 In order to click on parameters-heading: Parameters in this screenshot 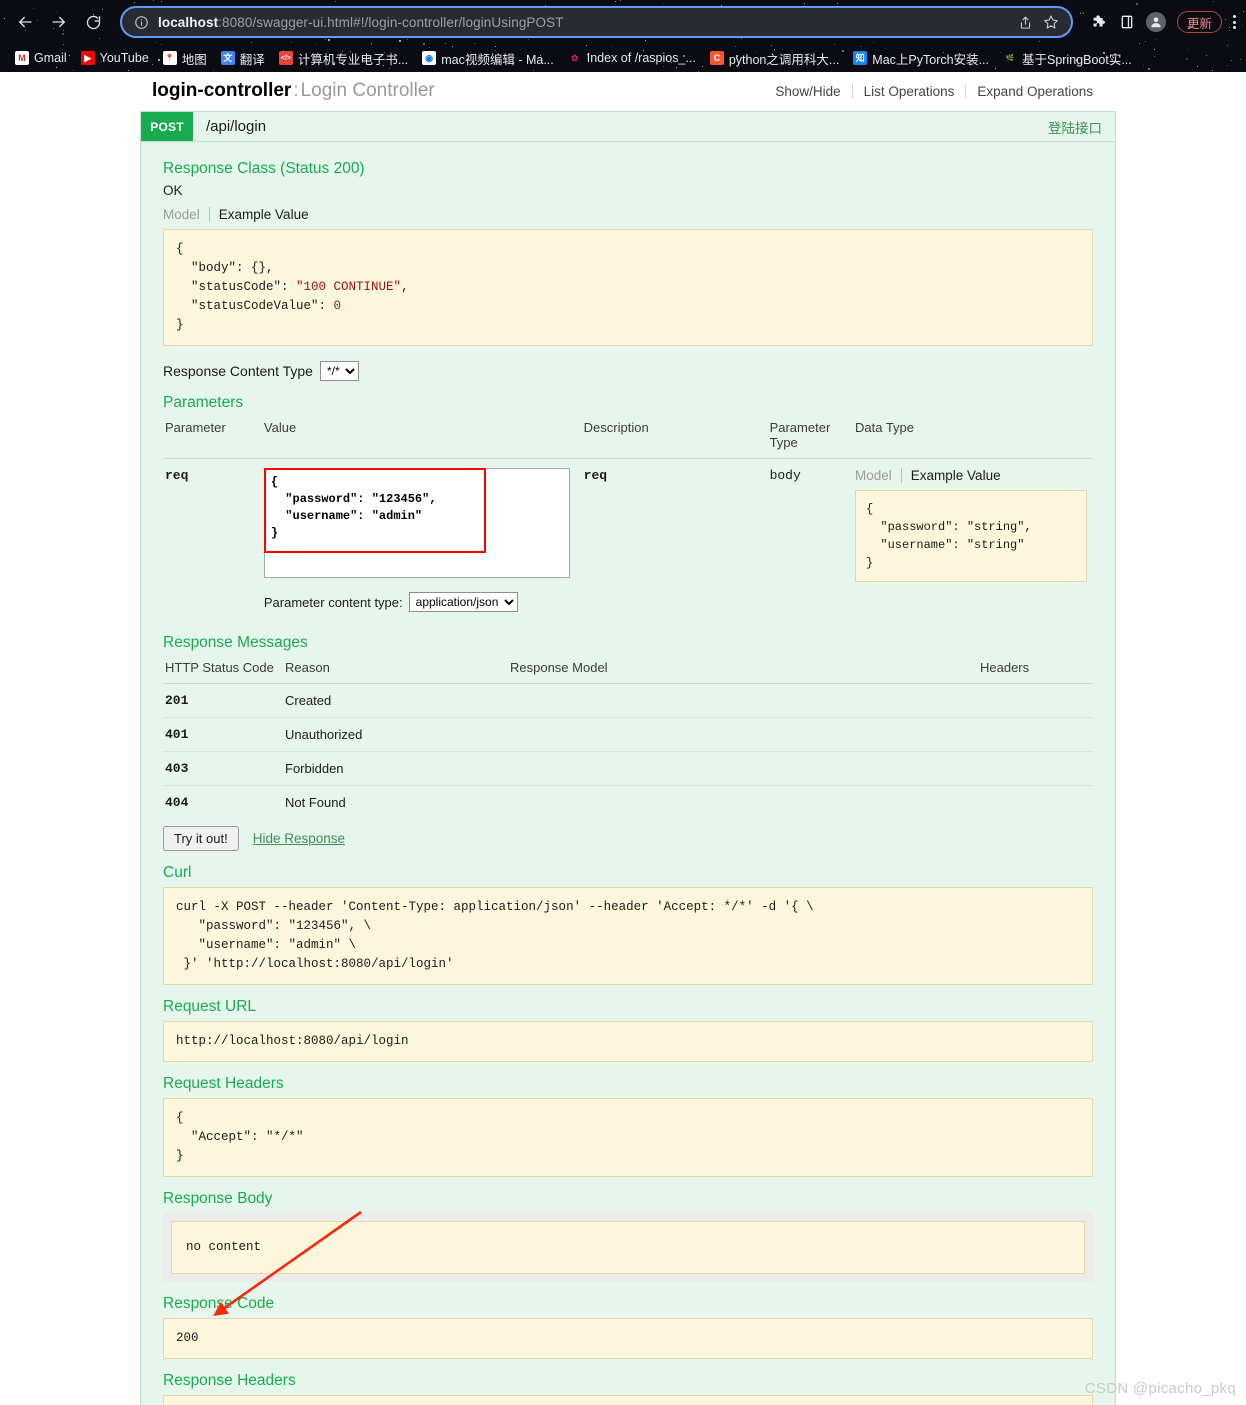, I will do `click(203, 402)`.